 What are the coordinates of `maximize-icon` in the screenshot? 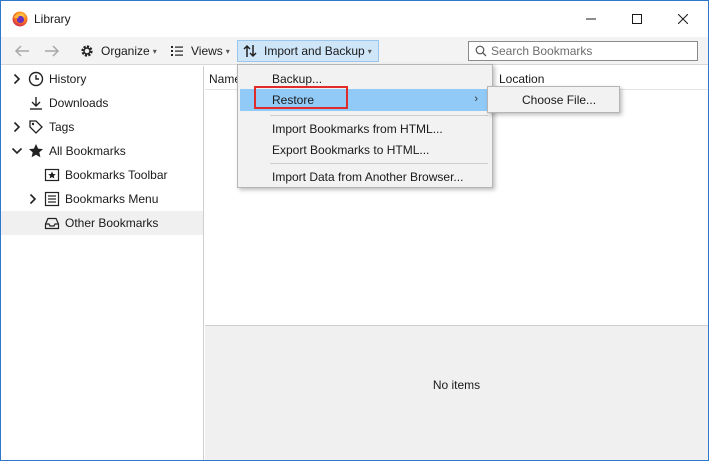 It's located at (637, 19).